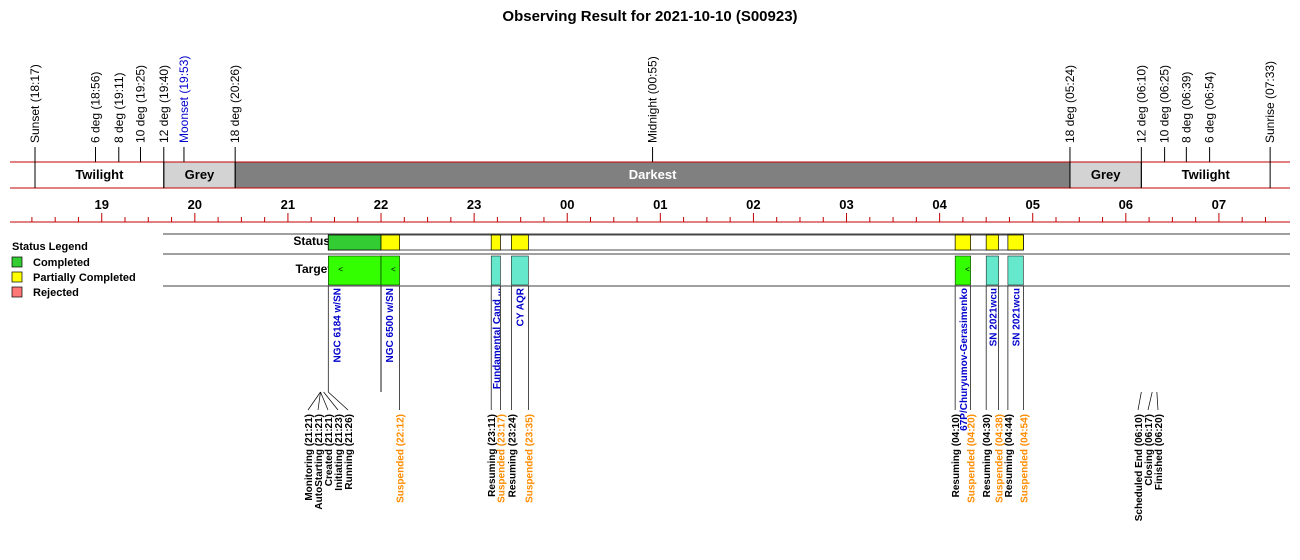 The image size is (1300, 560). Describe the element at coordinates (529, 458) in the screenshot. I see `event-label: Suspended (23:35)` at that location.